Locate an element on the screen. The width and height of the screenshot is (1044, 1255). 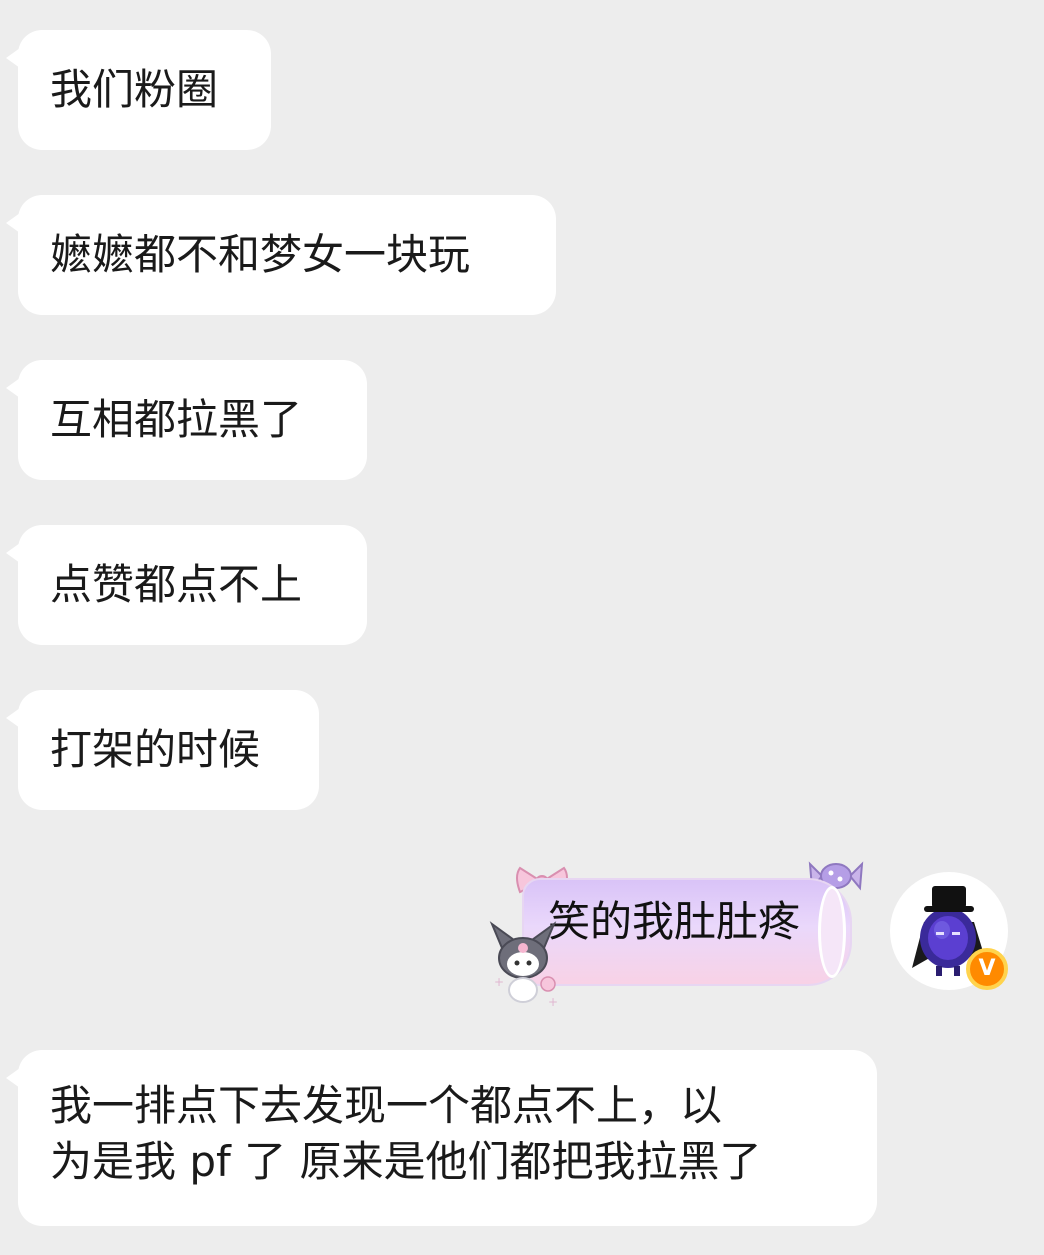
sticker-message: 笑的我肚肚疼 + + is located at coordinates (678, 933).